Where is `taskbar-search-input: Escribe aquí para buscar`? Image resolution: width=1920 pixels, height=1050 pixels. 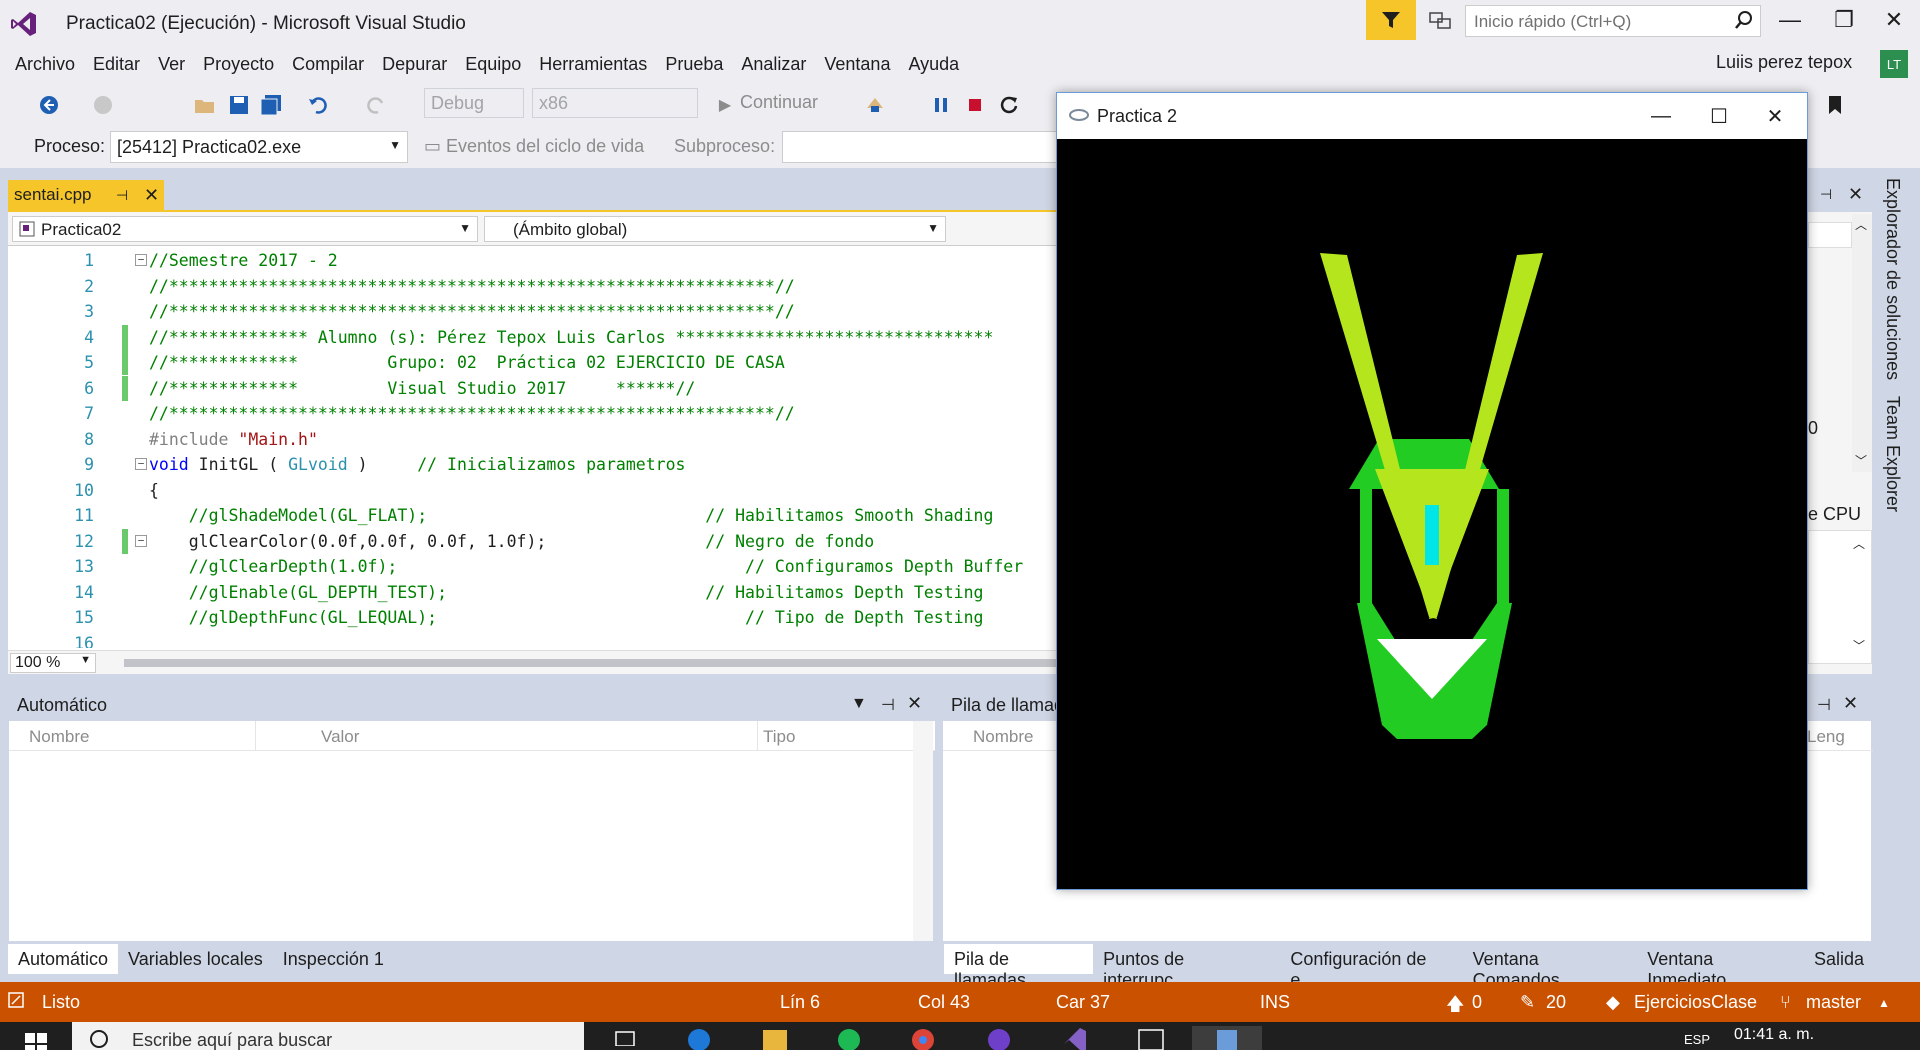
taskbar-search-input: Escribe aquí para buscar is located at coordinates (328, 1036).